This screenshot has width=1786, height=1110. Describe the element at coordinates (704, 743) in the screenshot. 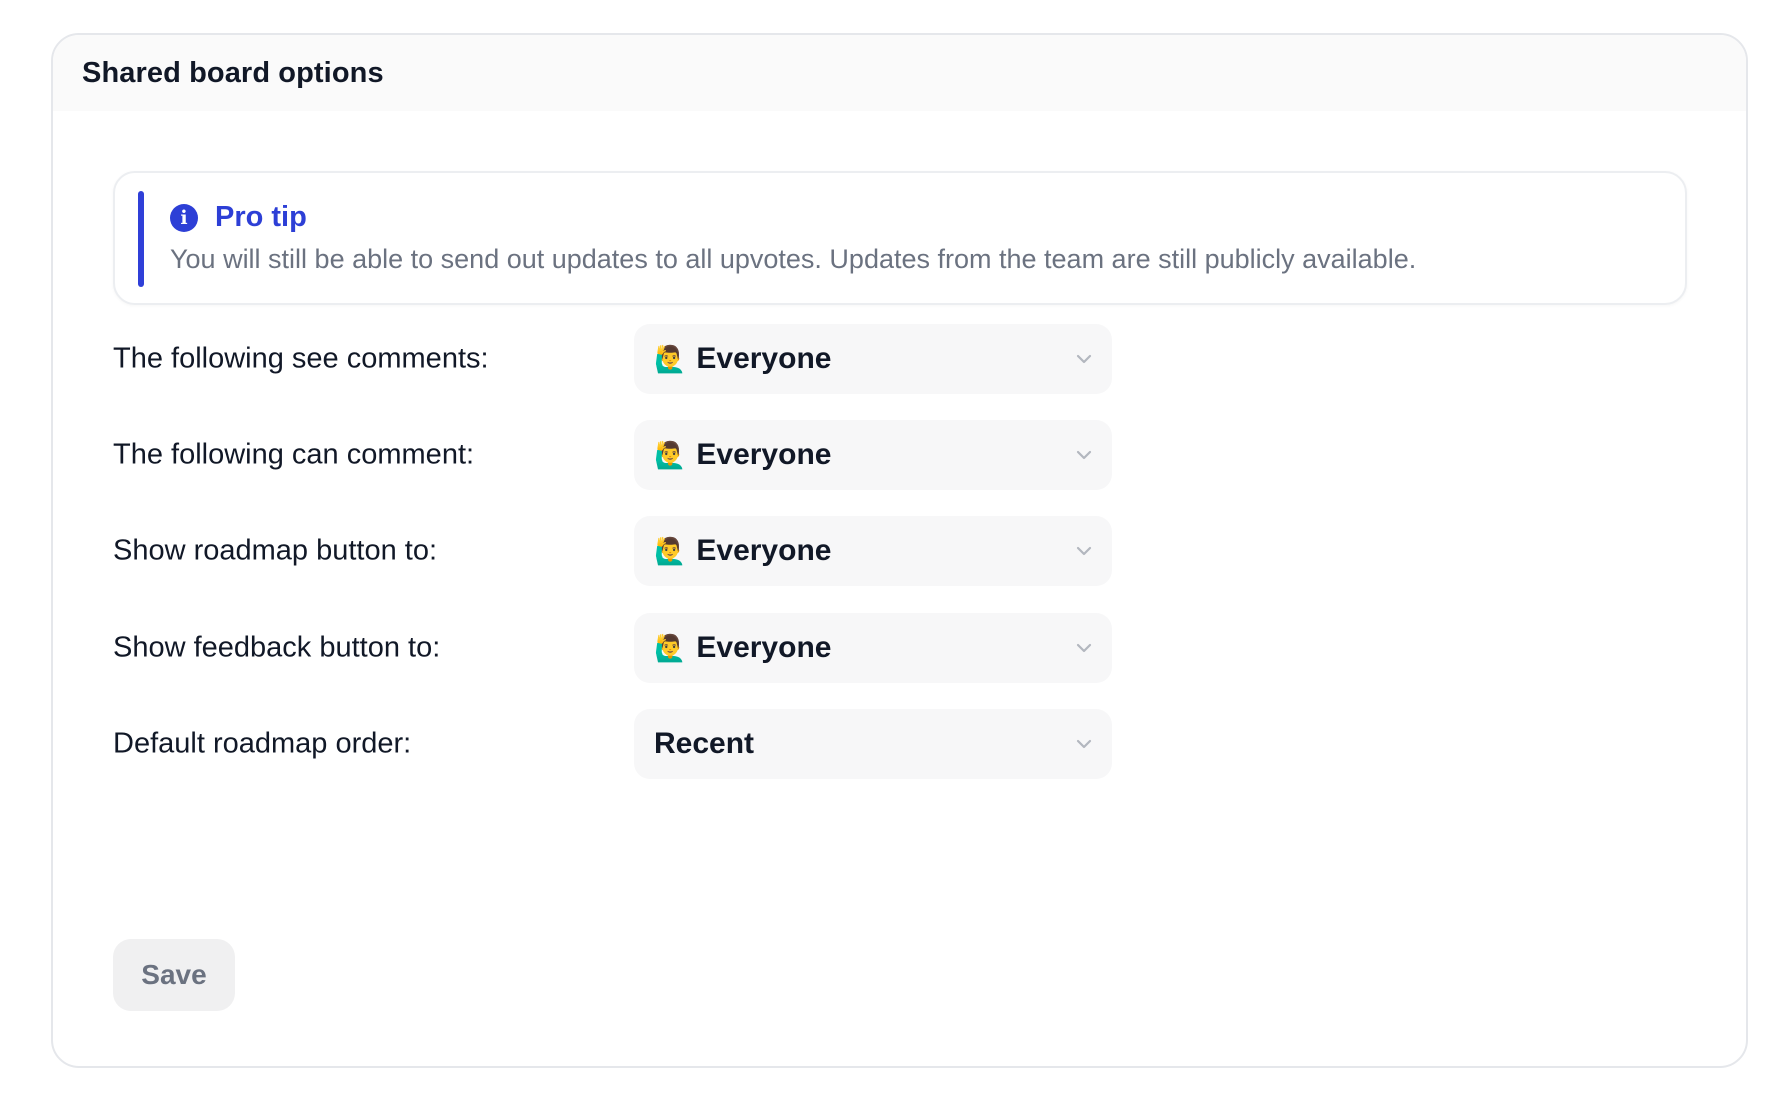

I see `select-value: Recent` at that location.